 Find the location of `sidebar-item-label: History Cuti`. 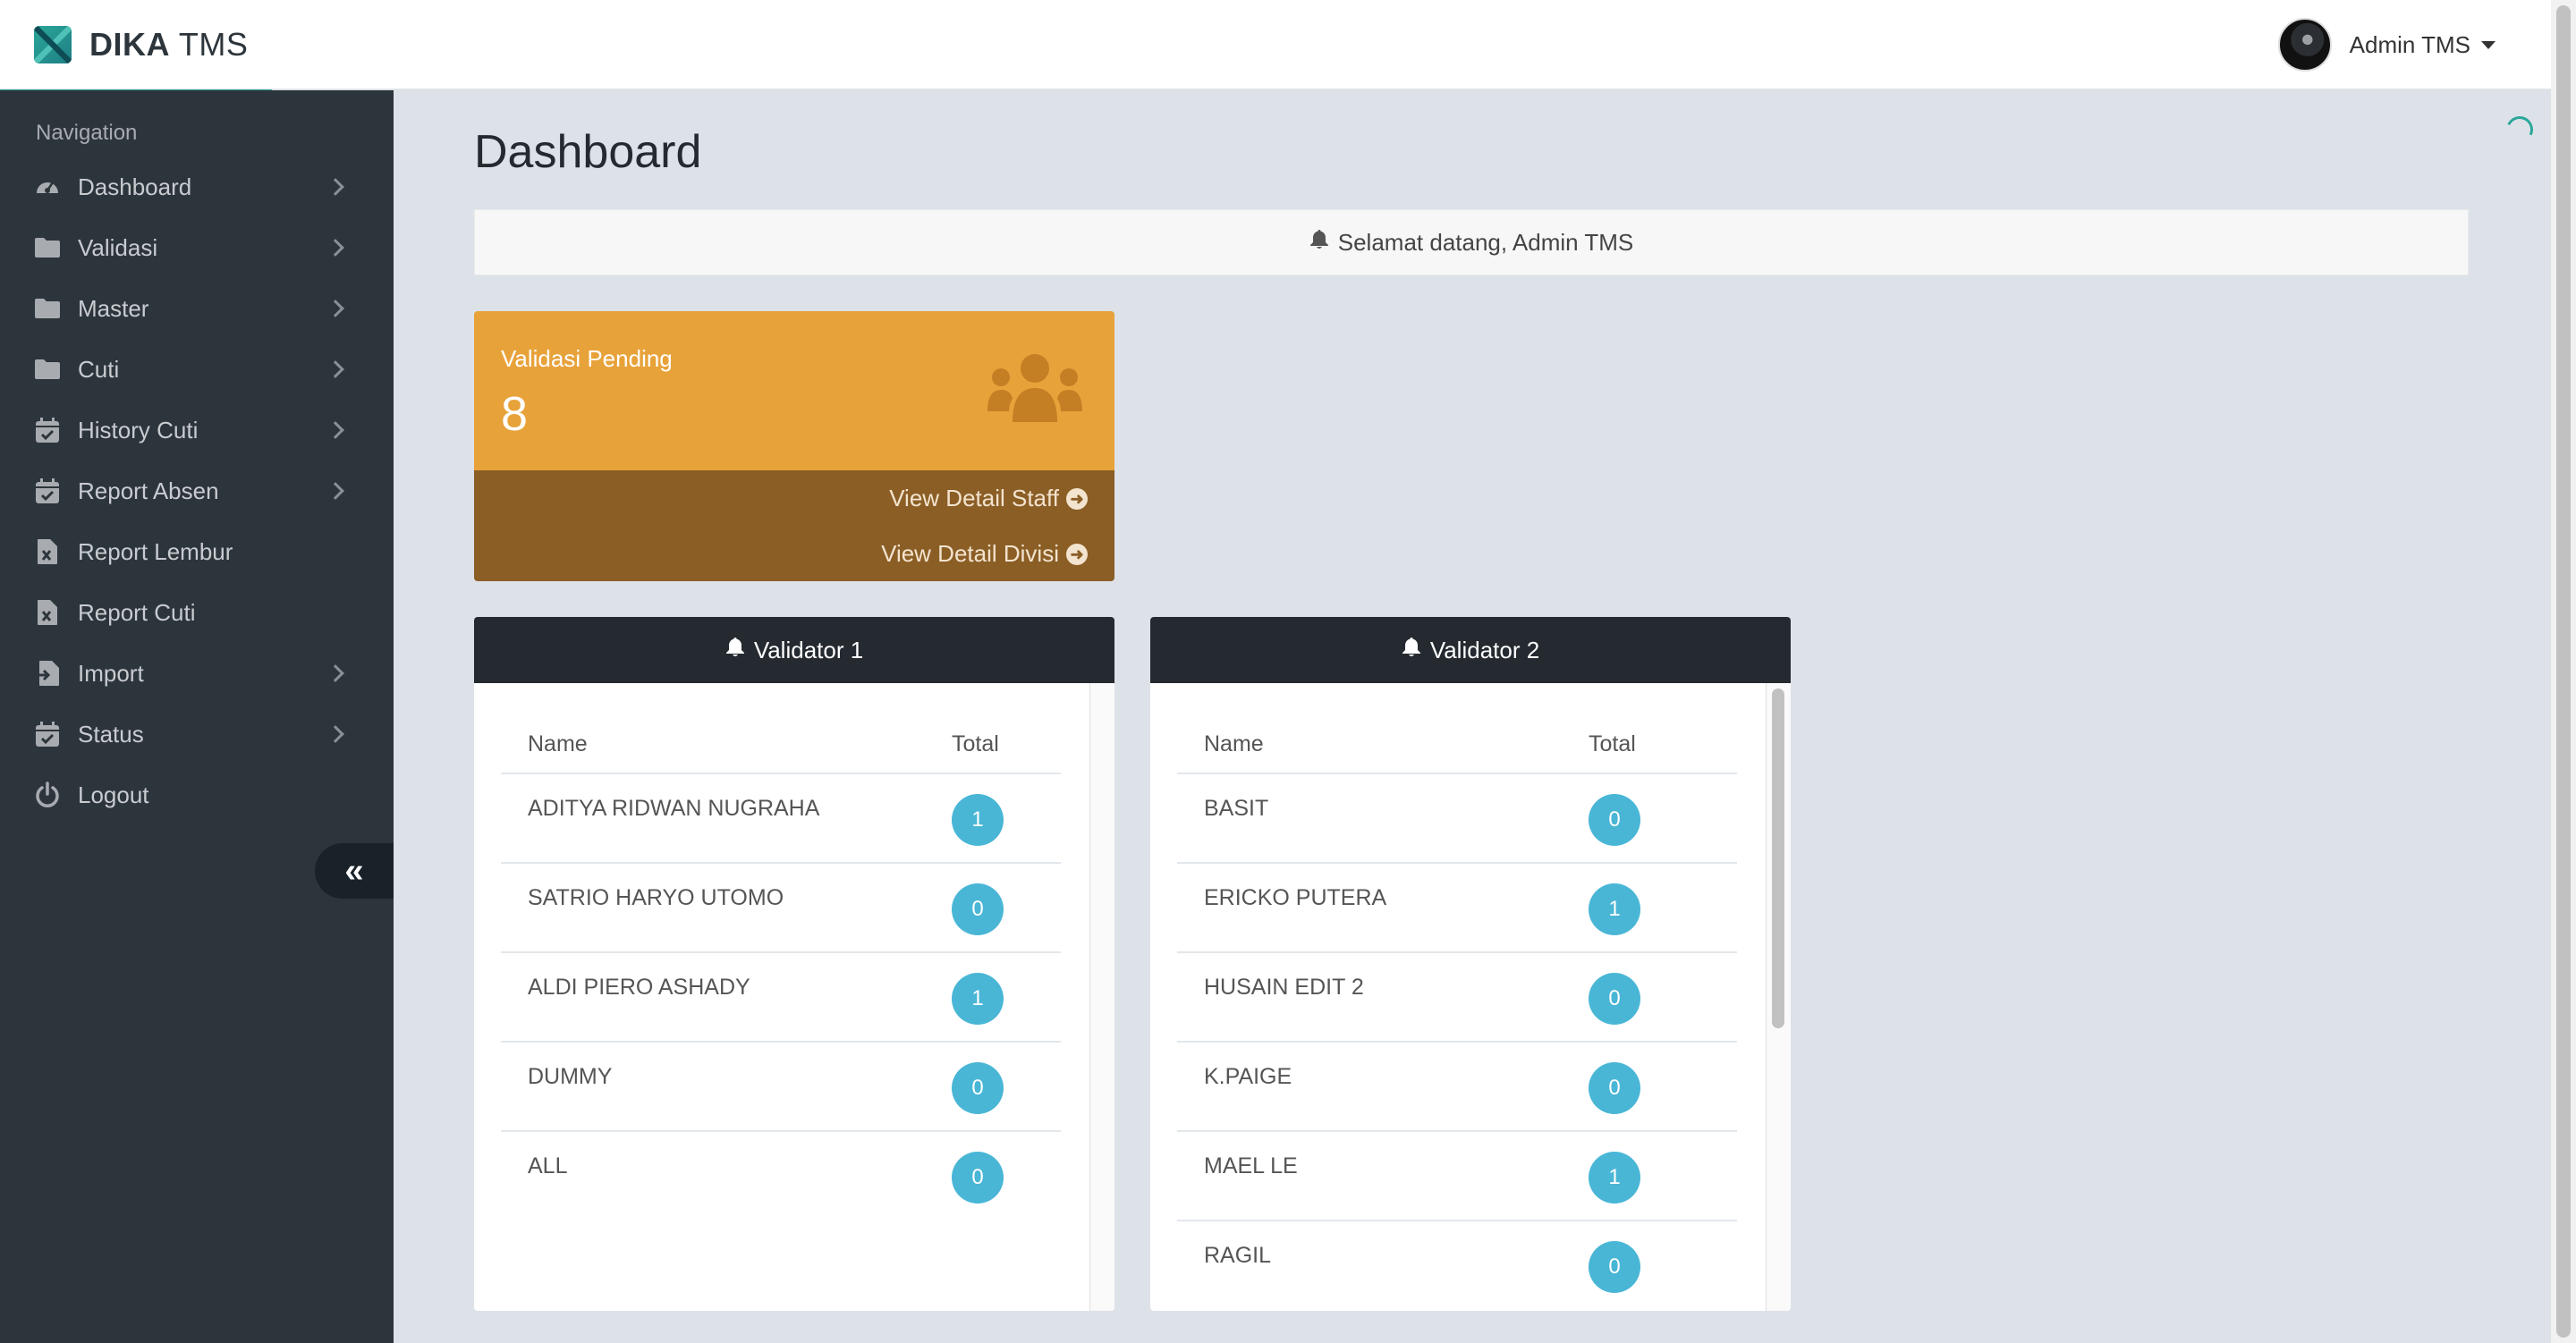

sidebar-item-label: History Cuti is located at coordinates (138, 429).